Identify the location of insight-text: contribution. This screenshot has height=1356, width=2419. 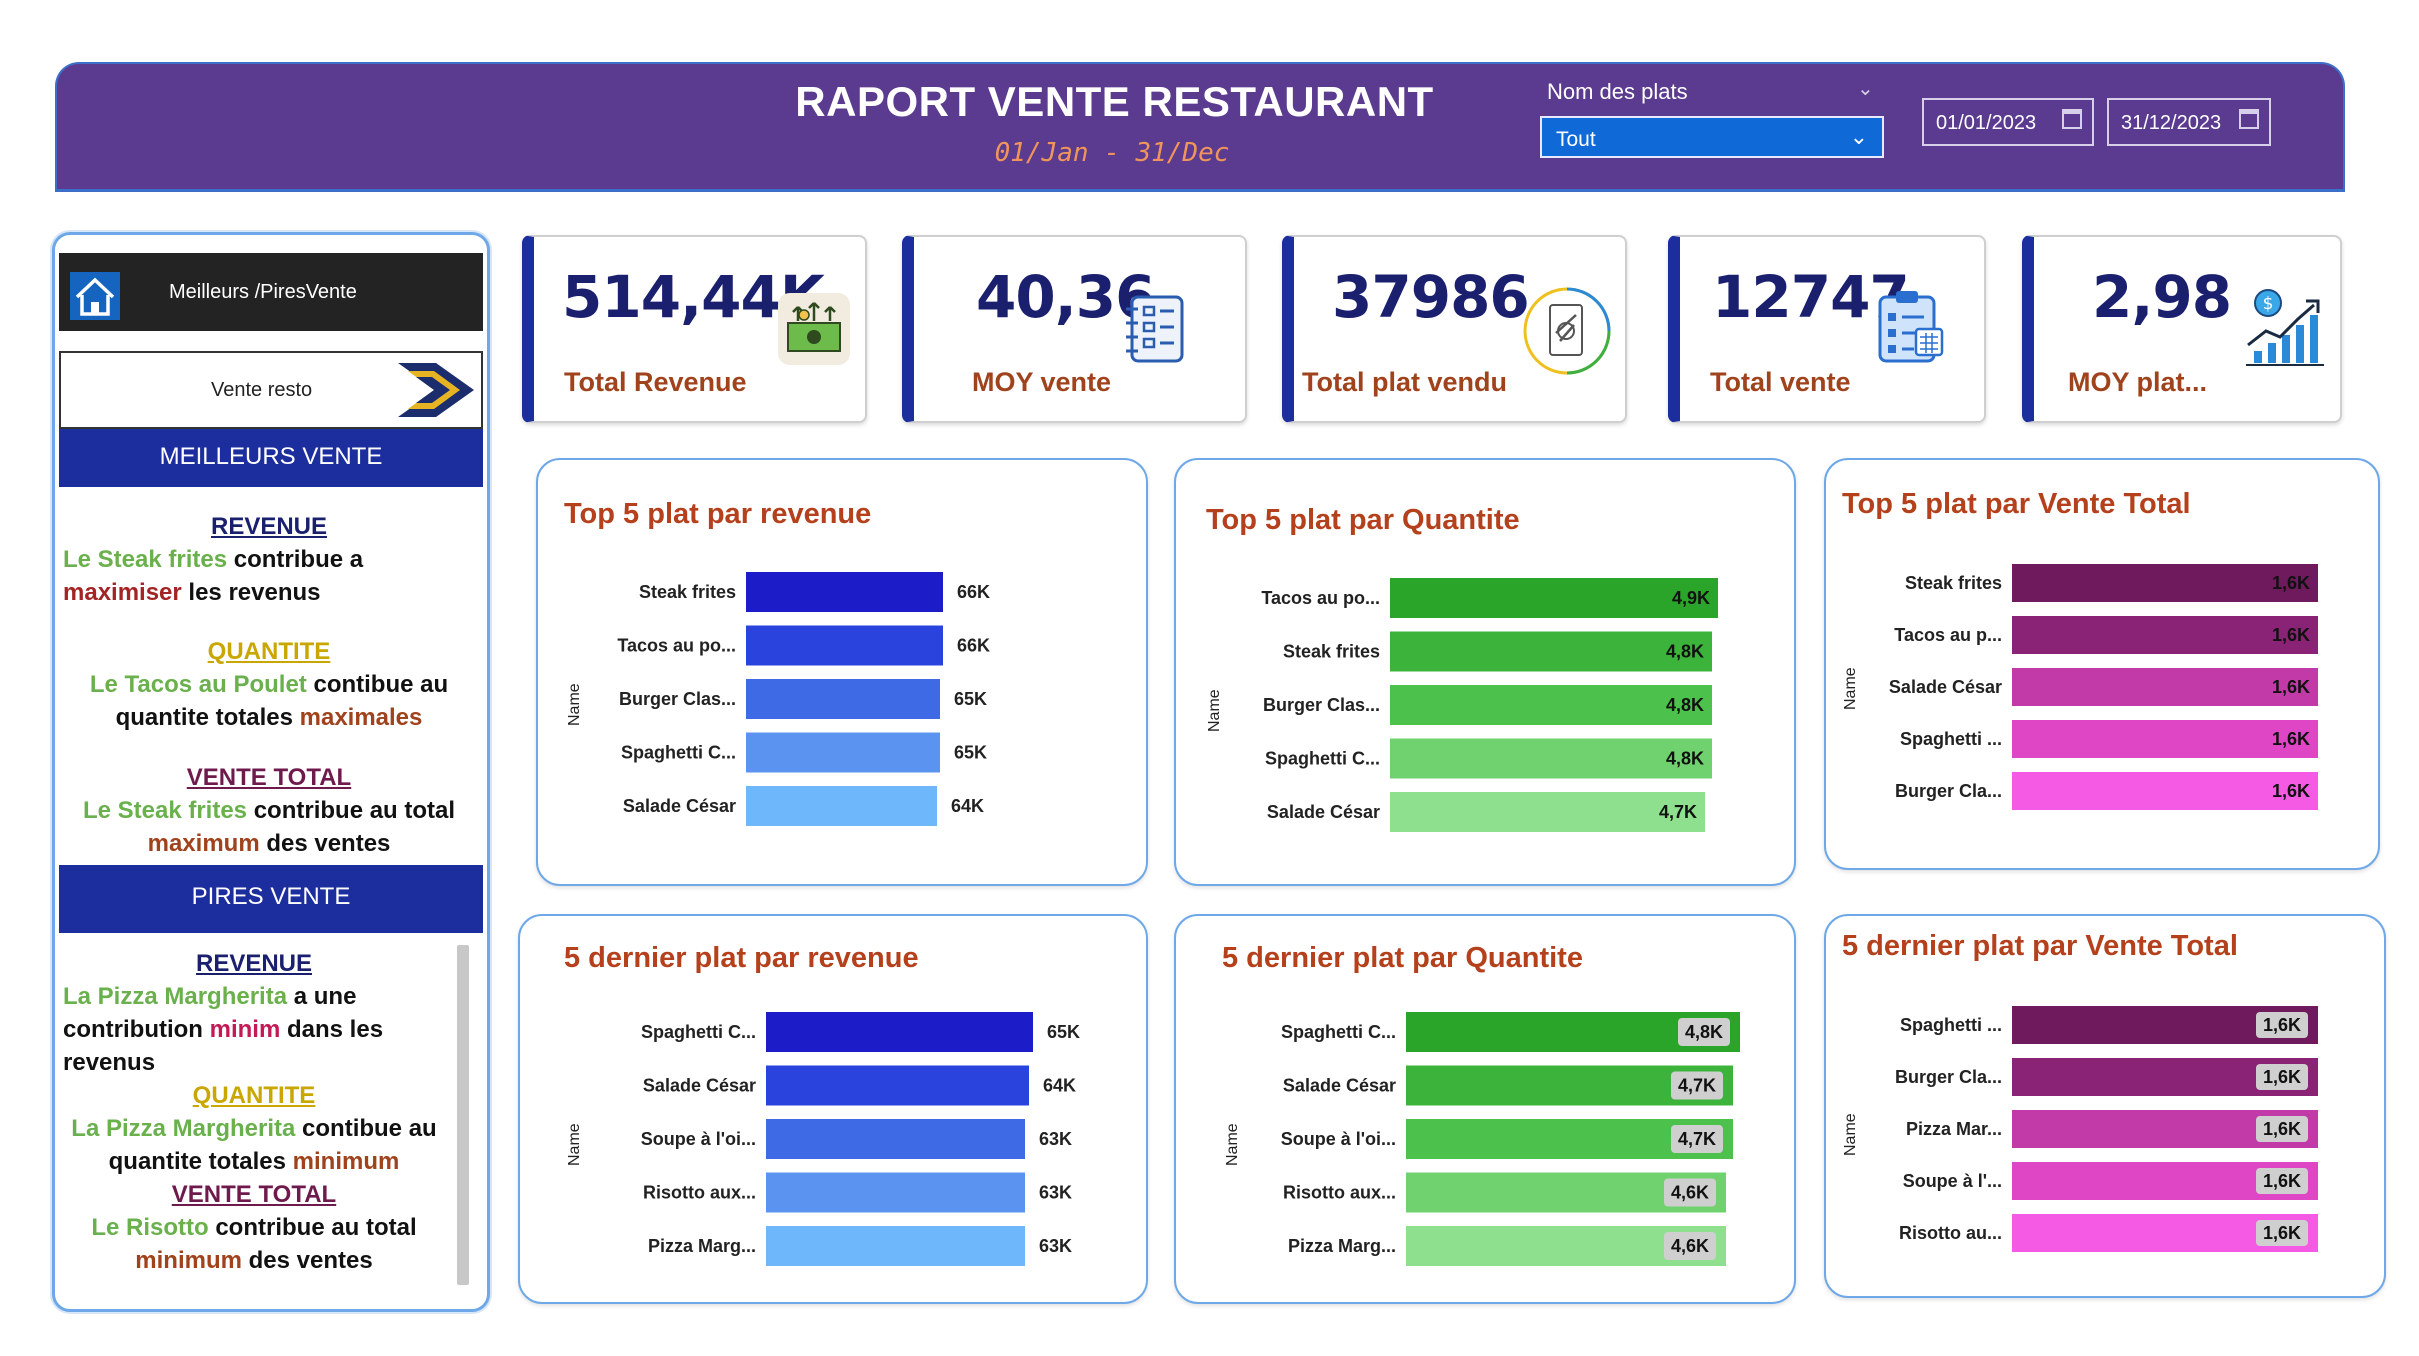
(136, 1029).